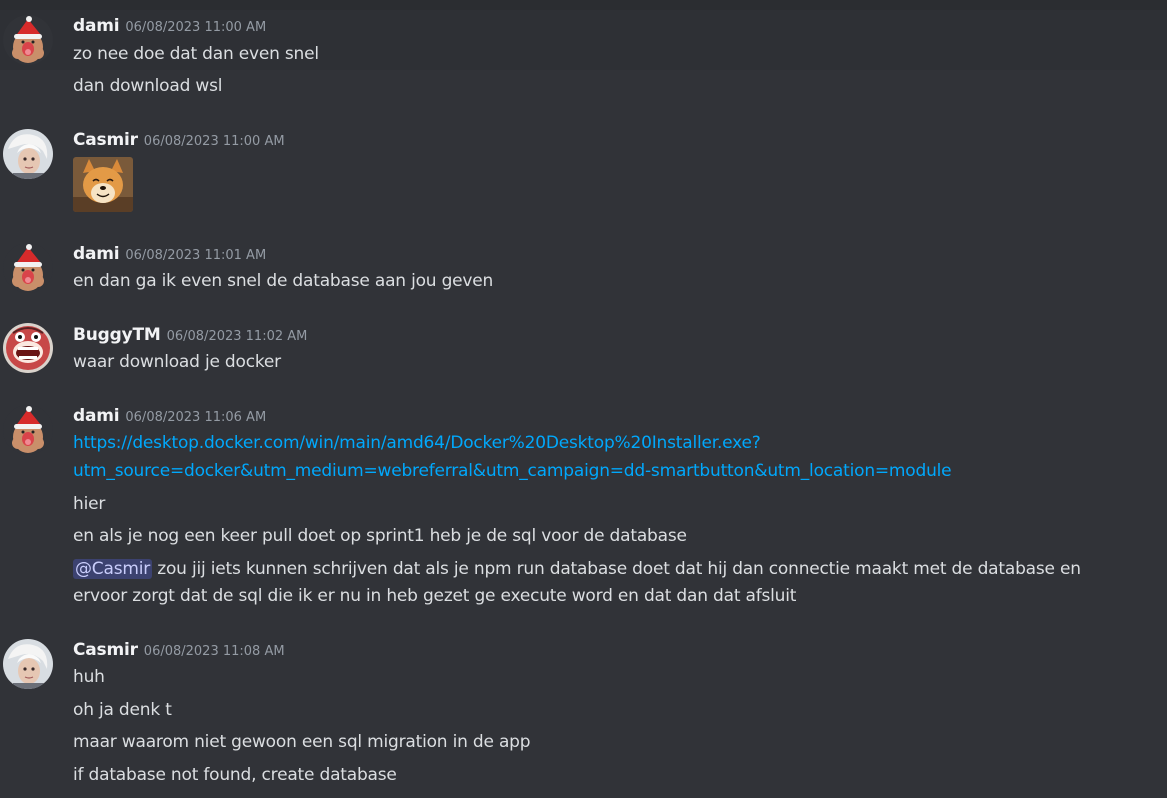  I want to click on message-text: zo nee doe dat dan even snel, so click(196, 54).